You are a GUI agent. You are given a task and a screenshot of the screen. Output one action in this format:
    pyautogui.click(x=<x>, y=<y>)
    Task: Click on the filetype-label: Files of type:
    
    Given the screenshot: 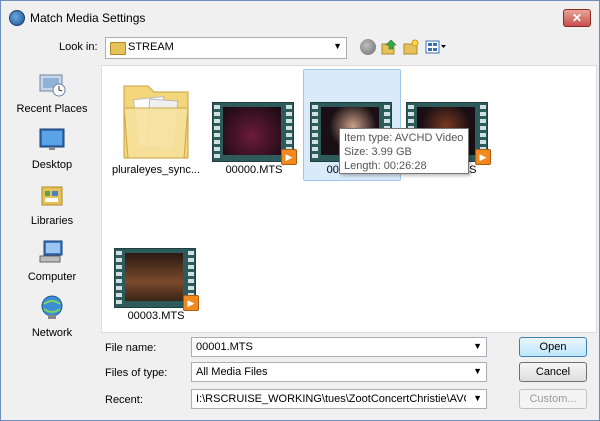 What is the action you would take?
    pyautogui.click(x=136, y=373)
    